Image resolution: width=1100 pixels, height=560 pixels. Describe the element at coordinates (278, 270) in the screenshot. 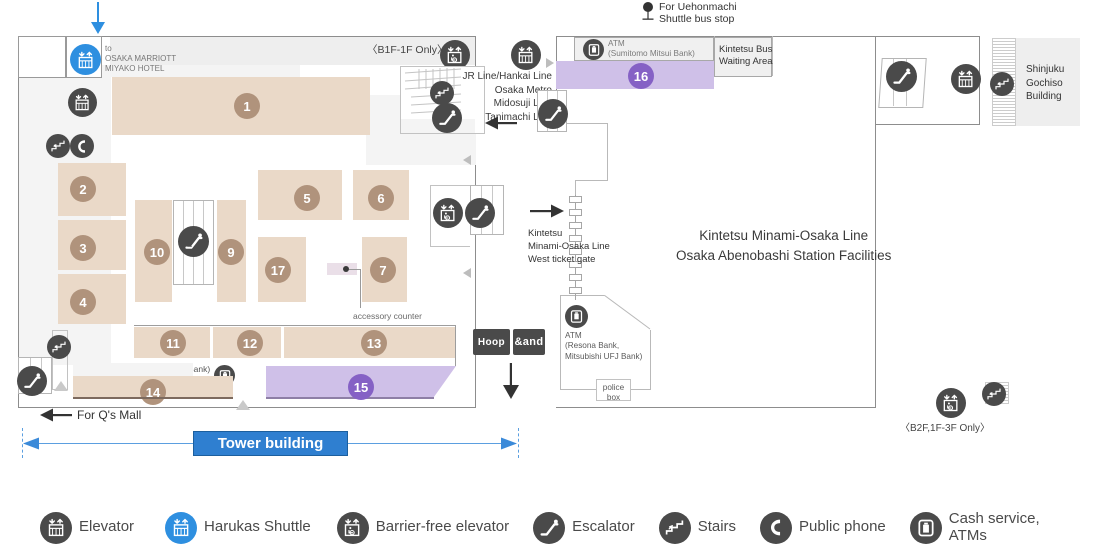

I see `shop-number-17: 17` at that location.